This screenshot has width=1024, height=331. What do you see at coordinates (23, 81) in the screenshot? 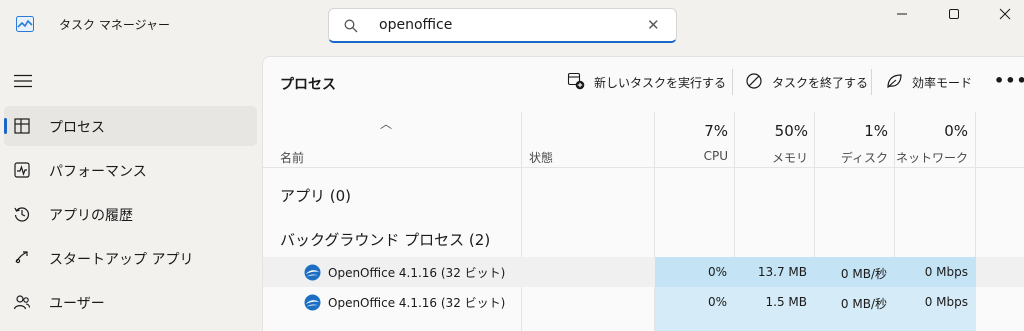
I see `hamburger-menu-icon` at bounding box center [23, 81].